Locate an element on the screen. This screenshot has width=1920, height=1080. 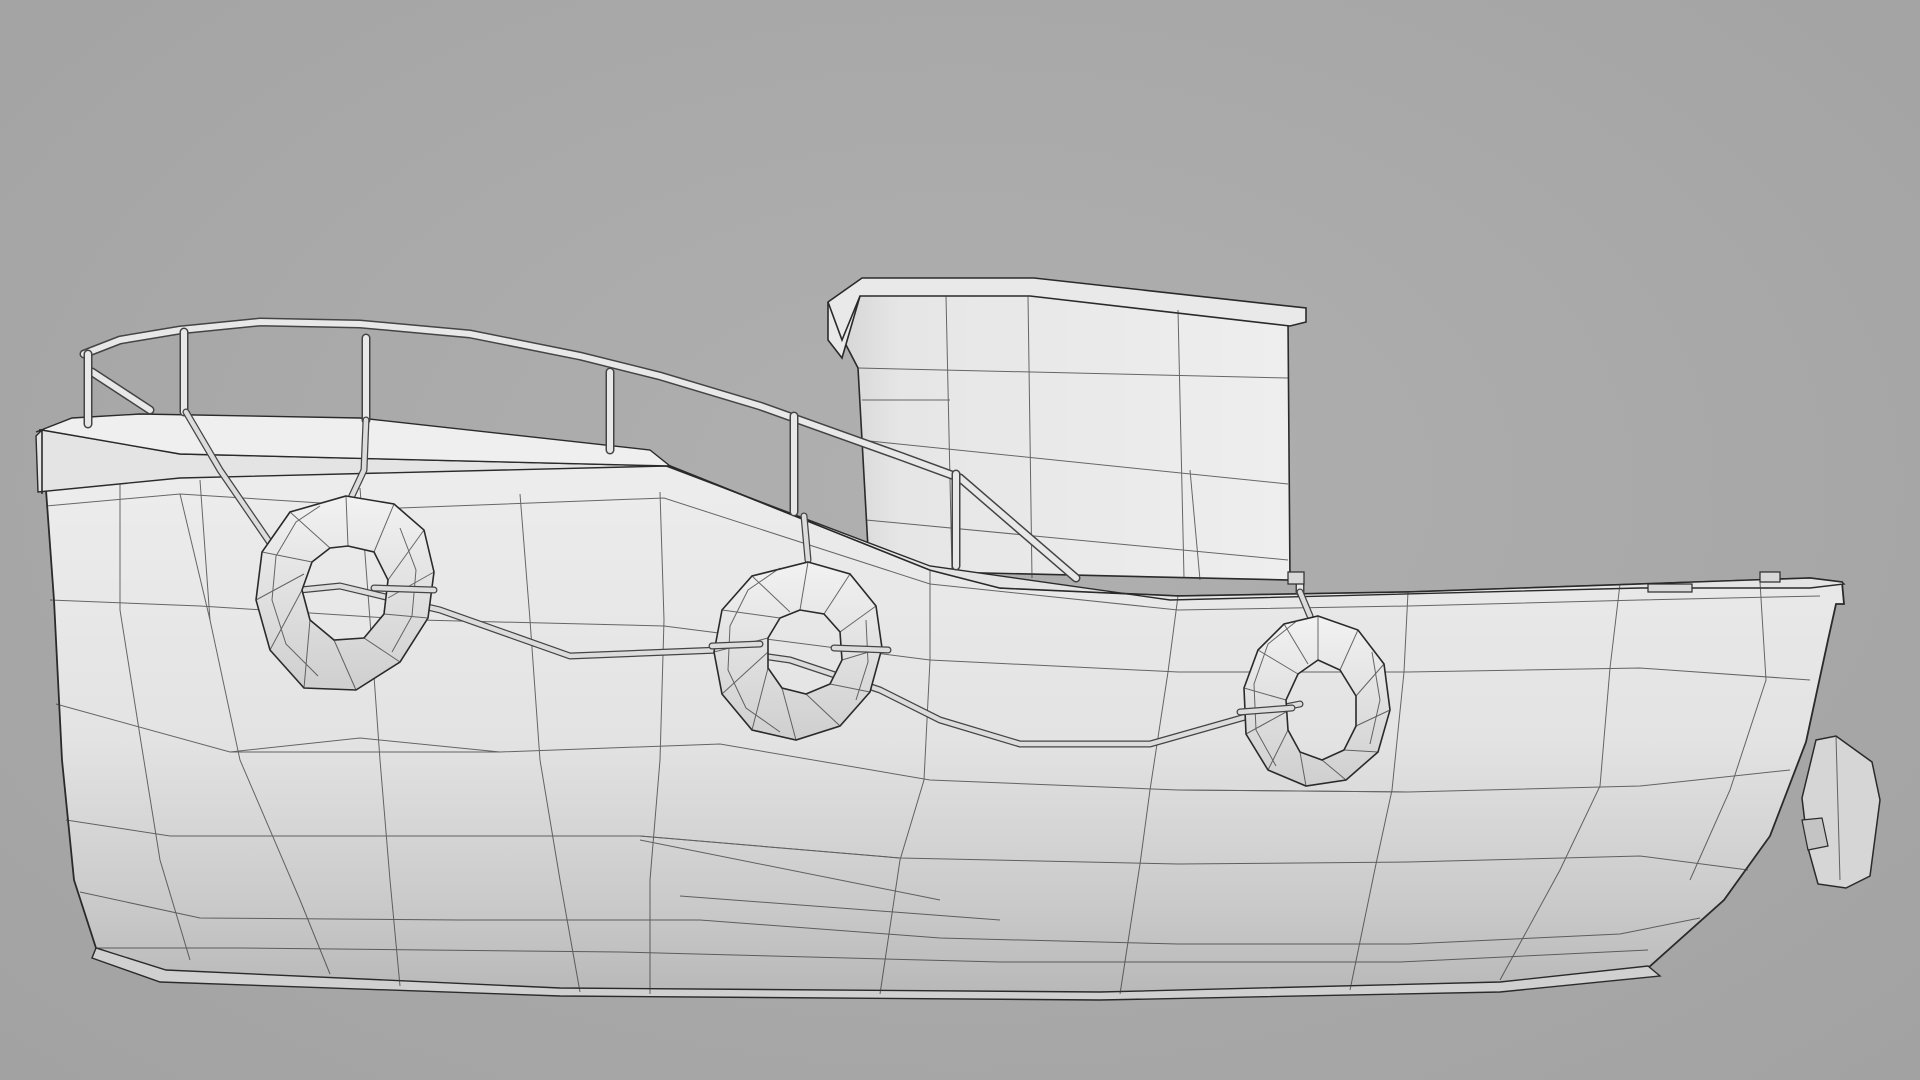
rudder is located at coordinates (1841, 812).